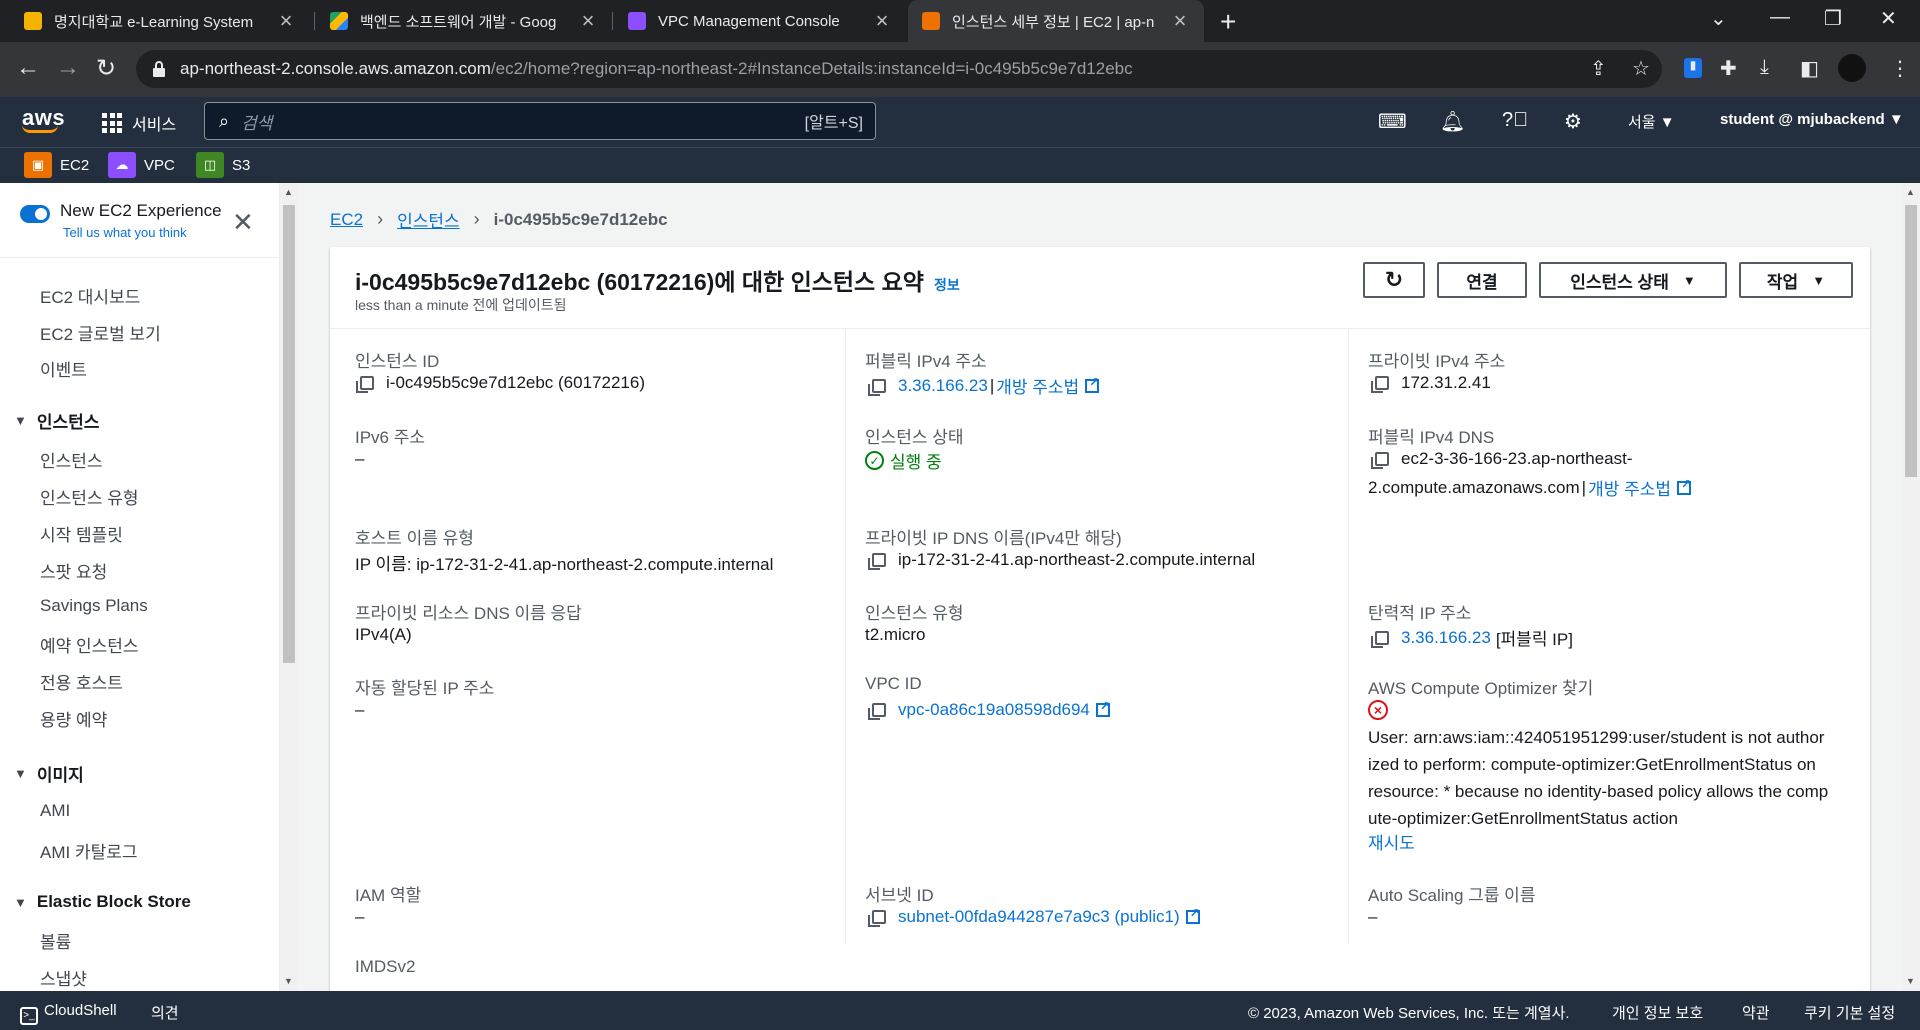 The width and height of the screenshot is (1920, 1030). I want to click on settings-gear-icon: ⚙, so click(1573, 121).